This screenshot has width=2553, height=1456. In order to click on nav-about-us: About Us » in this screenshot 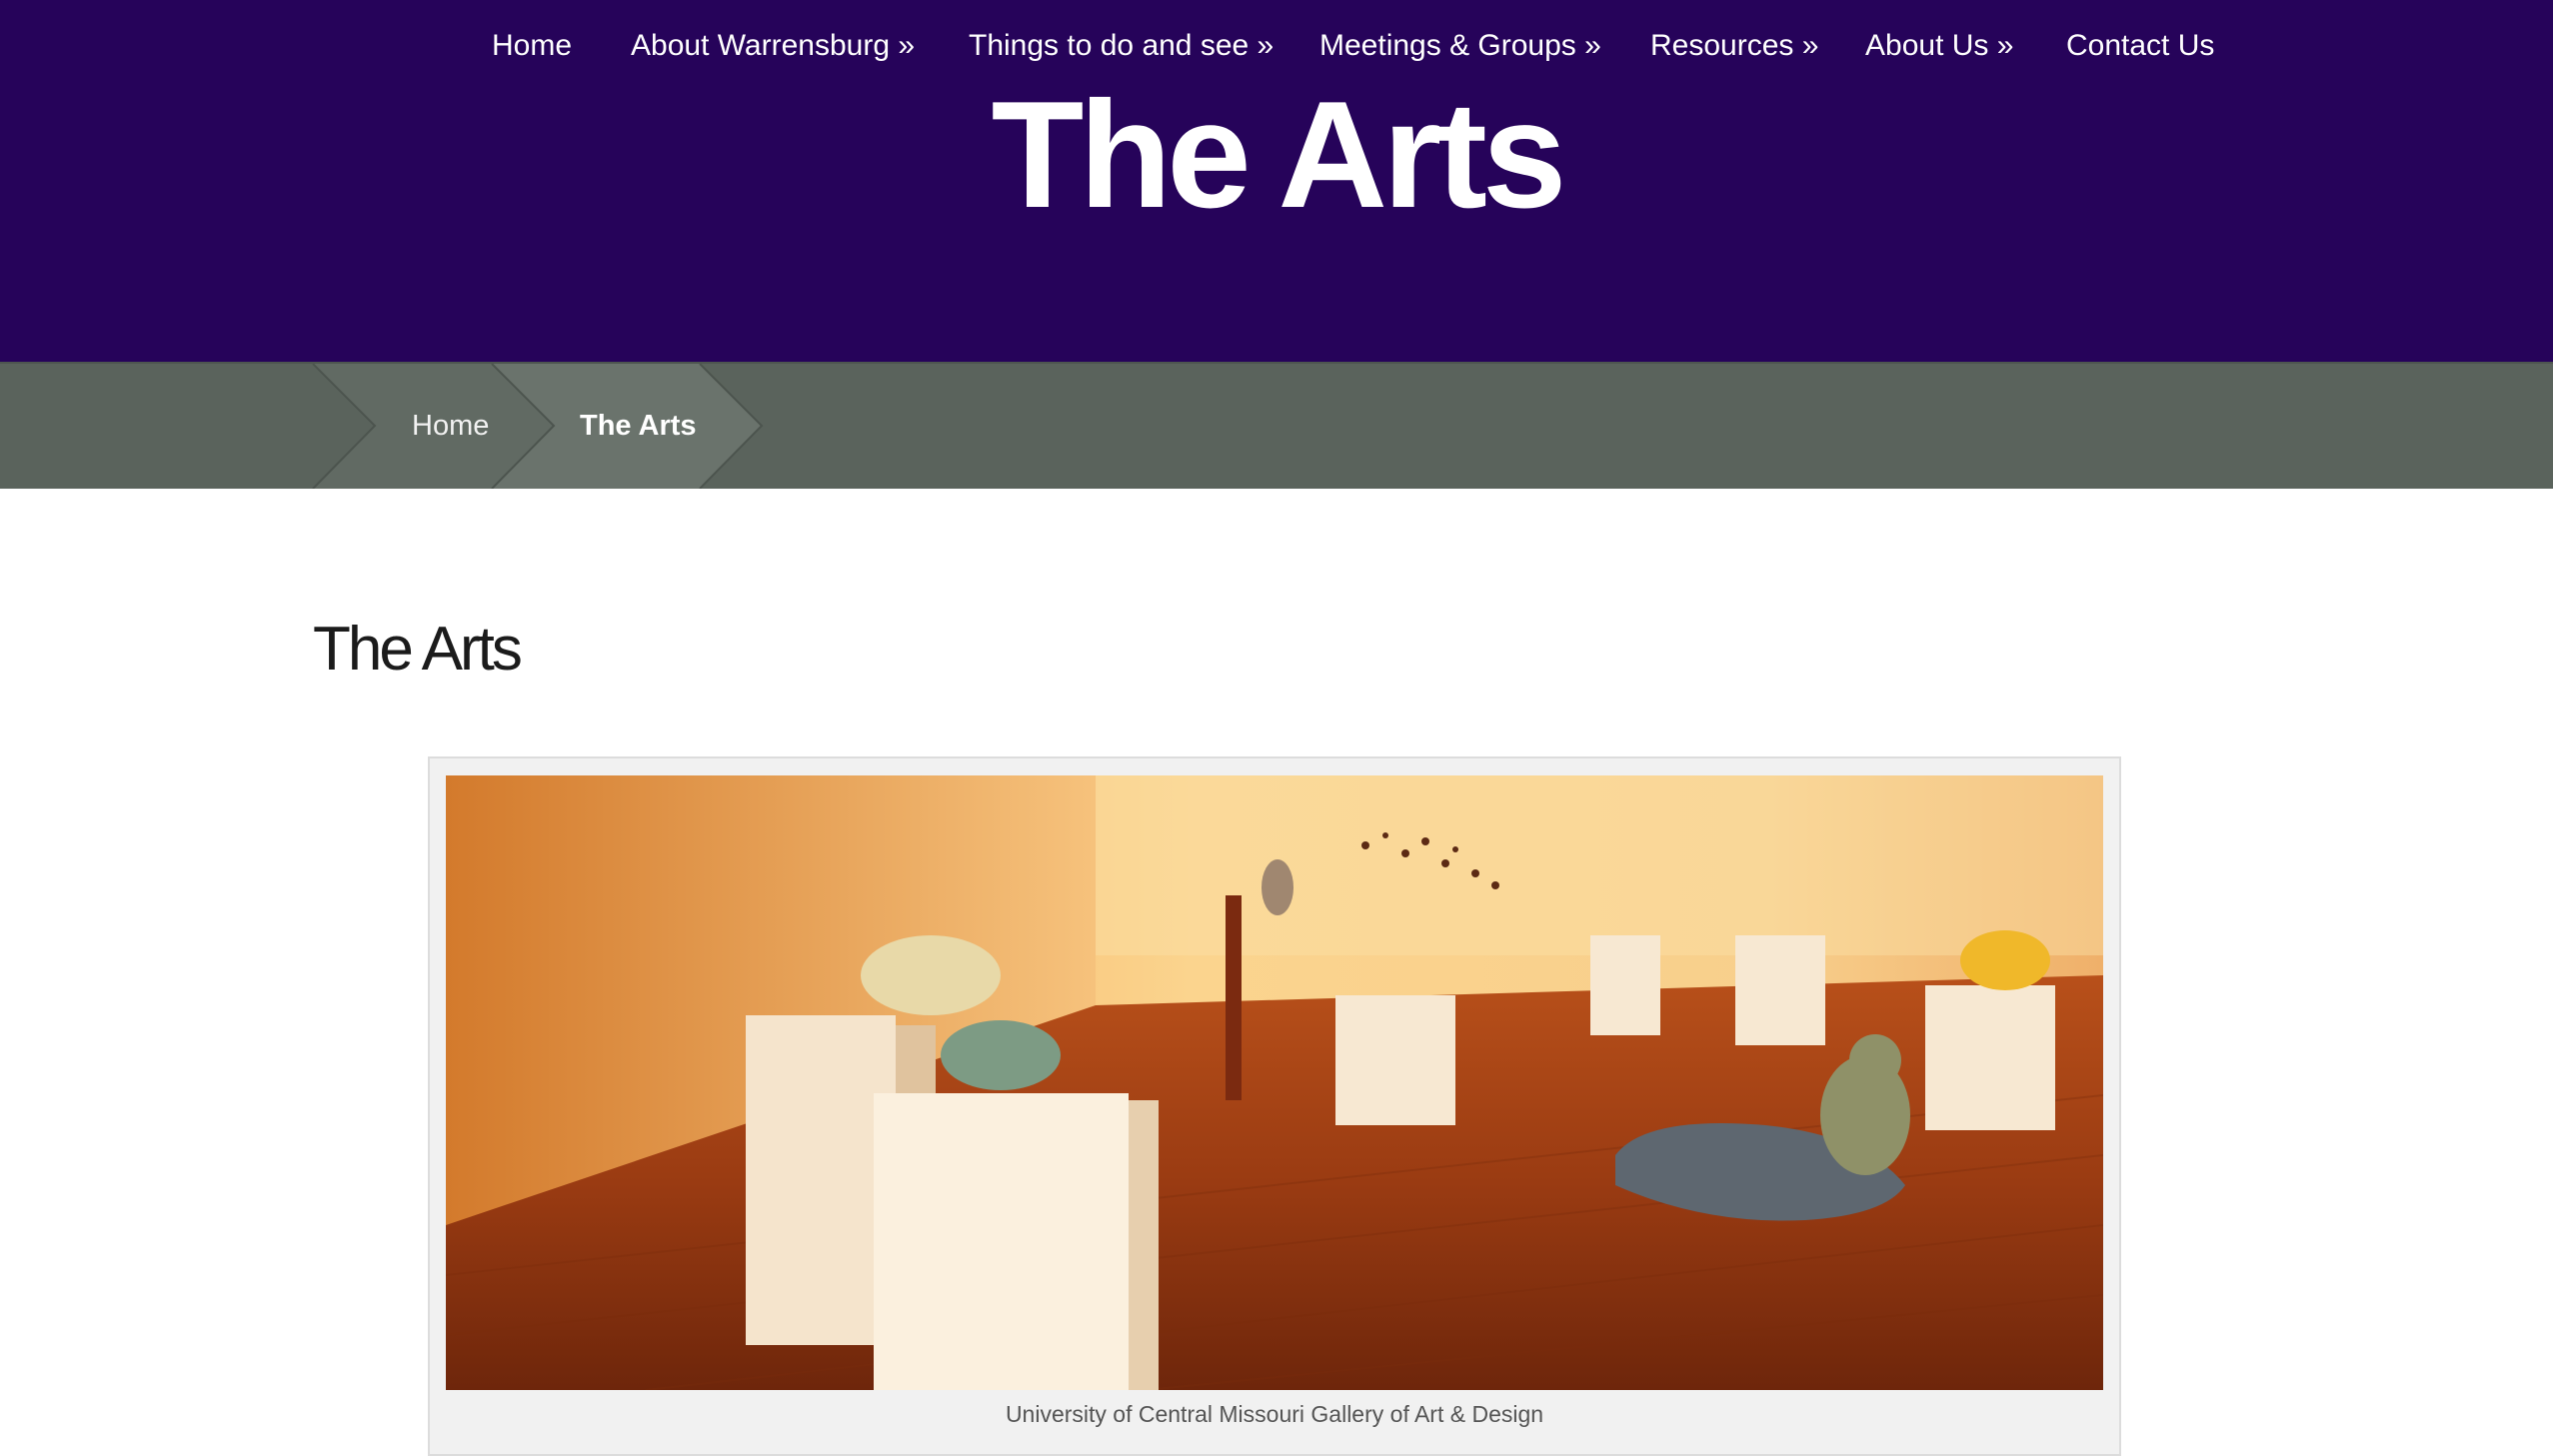, I will do `click(1939, 46)`.